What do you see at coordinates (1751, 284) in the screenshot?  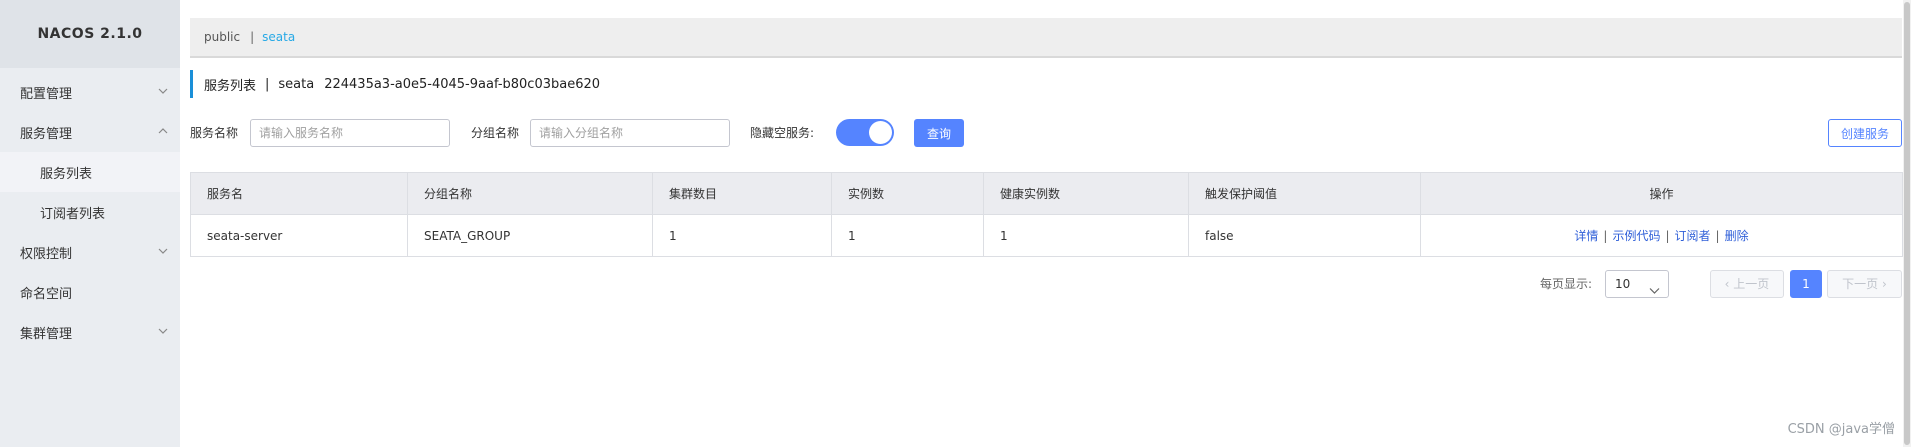 I see `prev-page-label: 上一页` at bounding box center [1751, 284].